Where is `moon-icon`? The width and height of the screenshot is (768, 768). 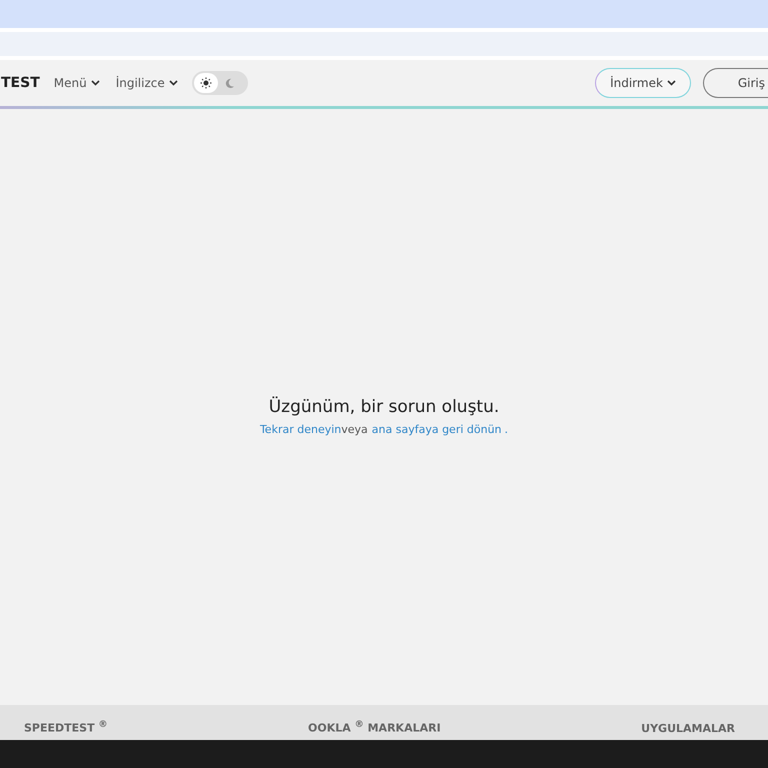 moon-icon is located at coordinates (230, 83).